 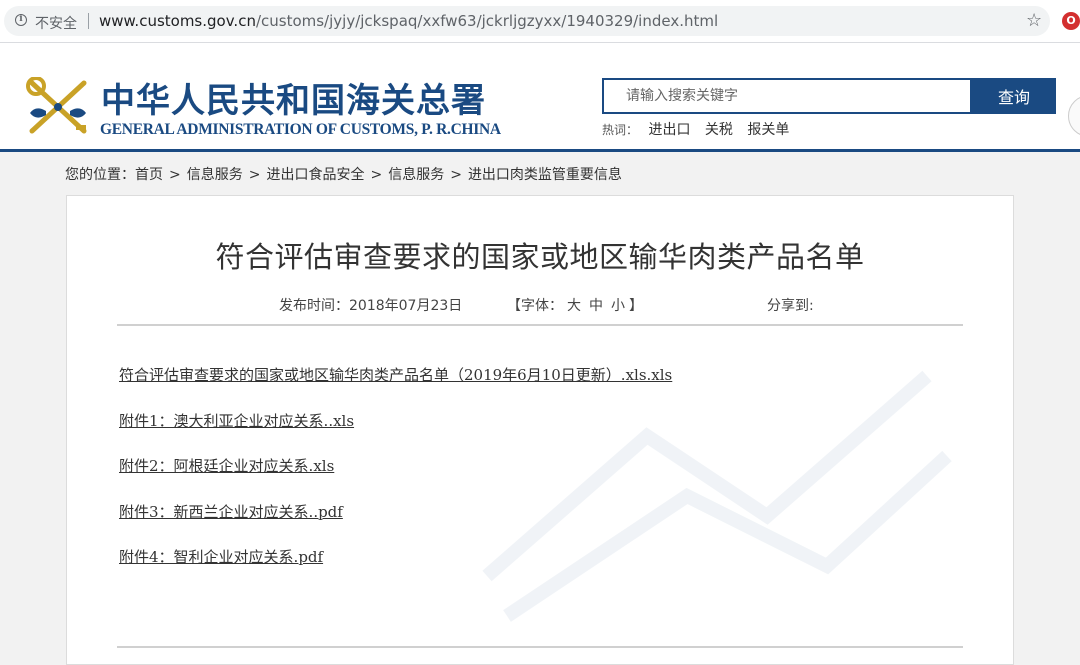 I want to click on security-label: 不安全, so click(x=56, y=23).